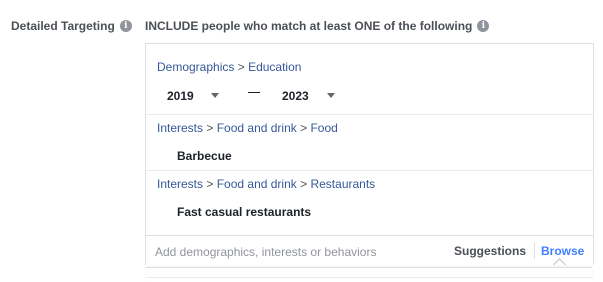  What do you see at coordinates (323, 128) in the screenshot?
I see `breadcrumb-link-food: Food` at bounding box center [323, 128].